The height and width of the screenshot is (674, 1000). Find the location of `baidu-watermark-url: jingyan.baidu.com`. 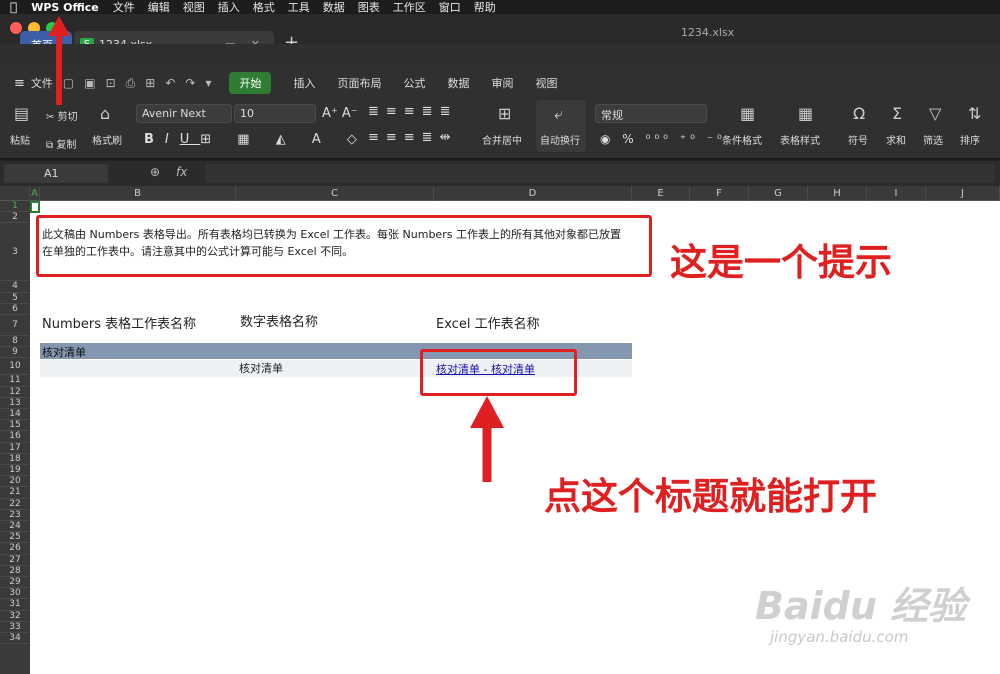

baidu-watermark-url: jingyan.baidu.com is located at coordinates (839, 637).